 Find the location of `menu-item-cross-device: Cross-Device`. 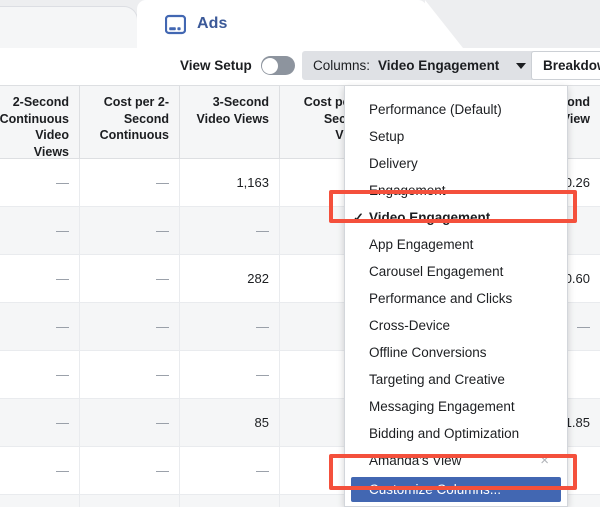

menu-item-cross-device: Cross-Device is located at coordinates (456, 325).